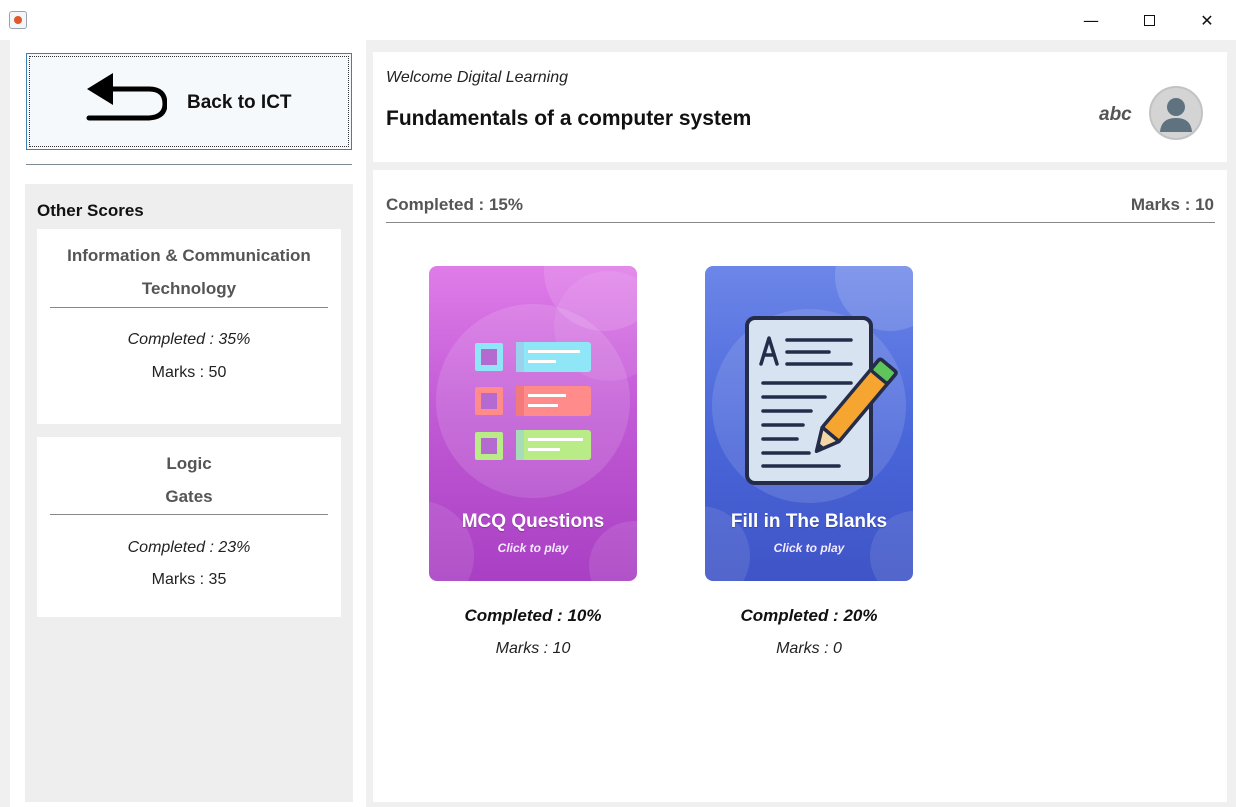 The image size is (1236, 807). Describe the element at coordinates (809, 615) in the screenshot. I see `fib-completed: Completed : 20%` at that location.